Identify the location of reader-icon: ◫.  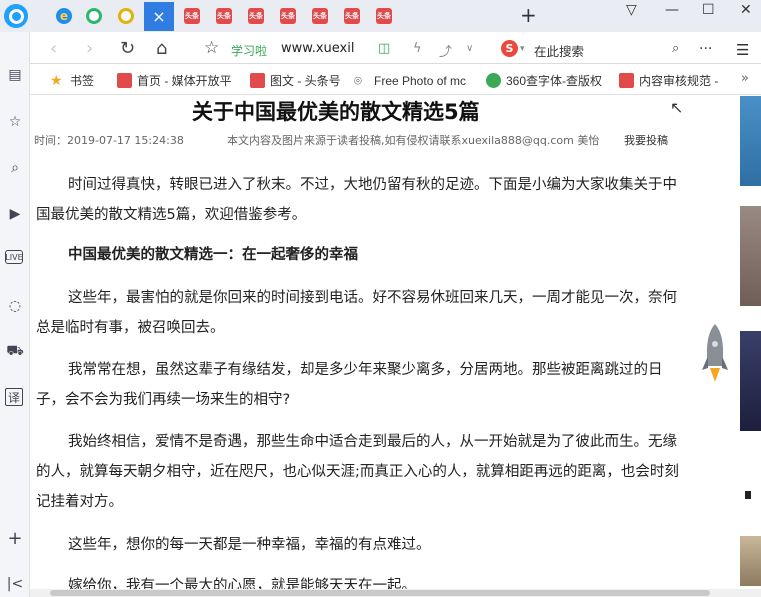
(384, 48).